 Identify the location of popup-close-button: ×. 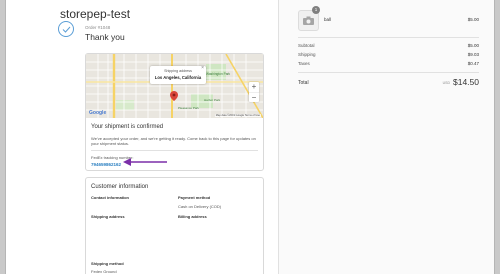
(202, 68).